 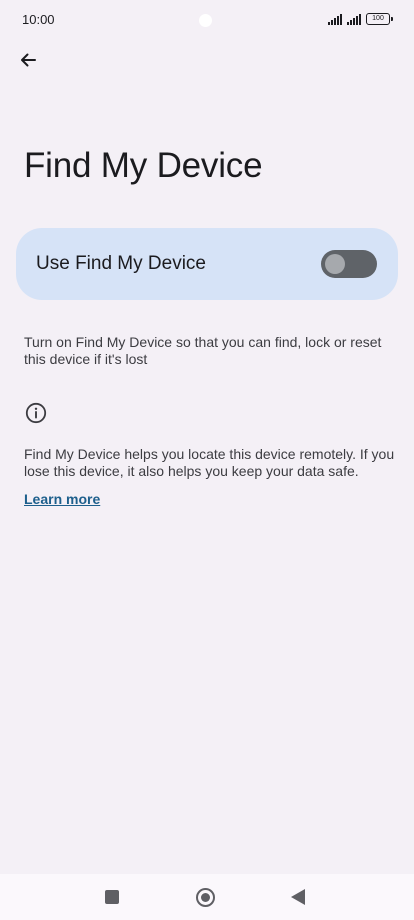 I want to click on find-my-device-switch, so click(x=349, y=264).